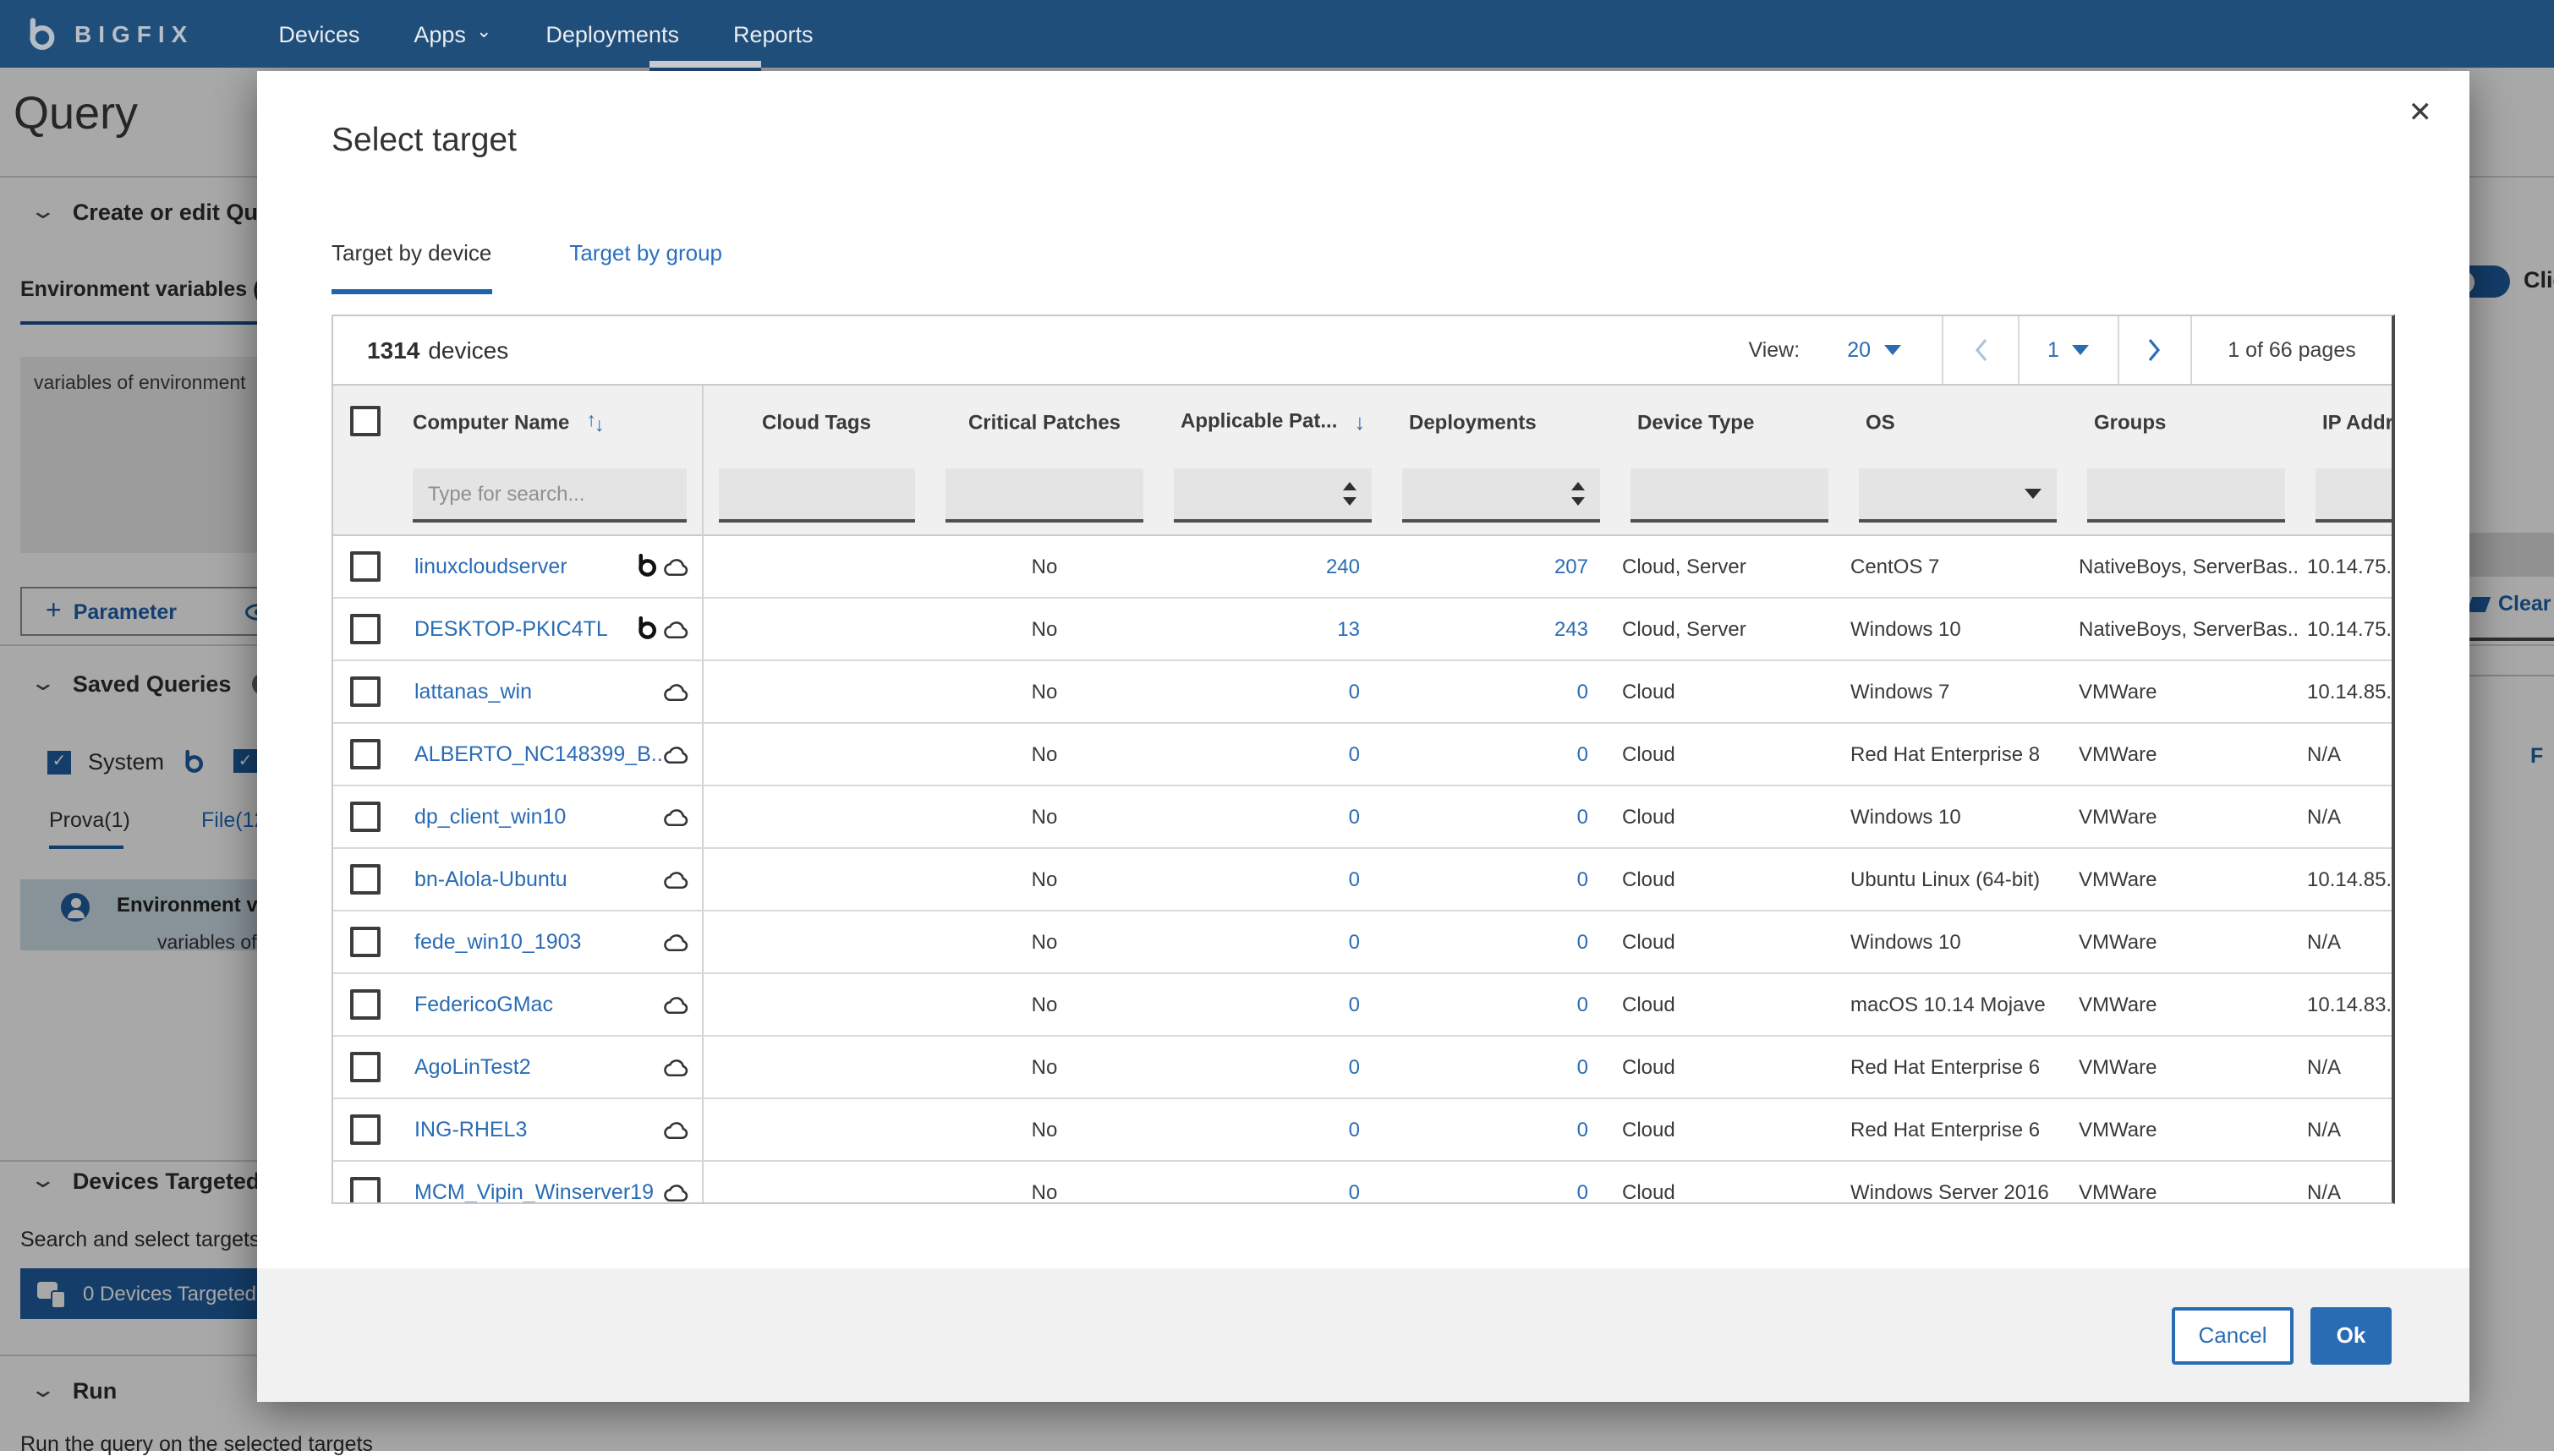  Describe the element at coordinates (2154, 350) in the screenshot. I see `next-page-button` at that location.